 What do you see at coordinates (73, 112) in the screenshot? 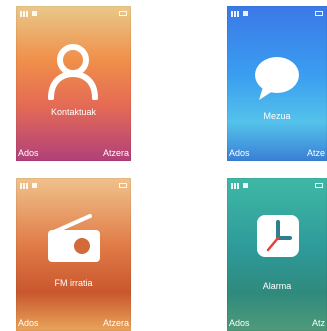
I see `menu-label: Kontaktuak` at bounding box center [73, 112].